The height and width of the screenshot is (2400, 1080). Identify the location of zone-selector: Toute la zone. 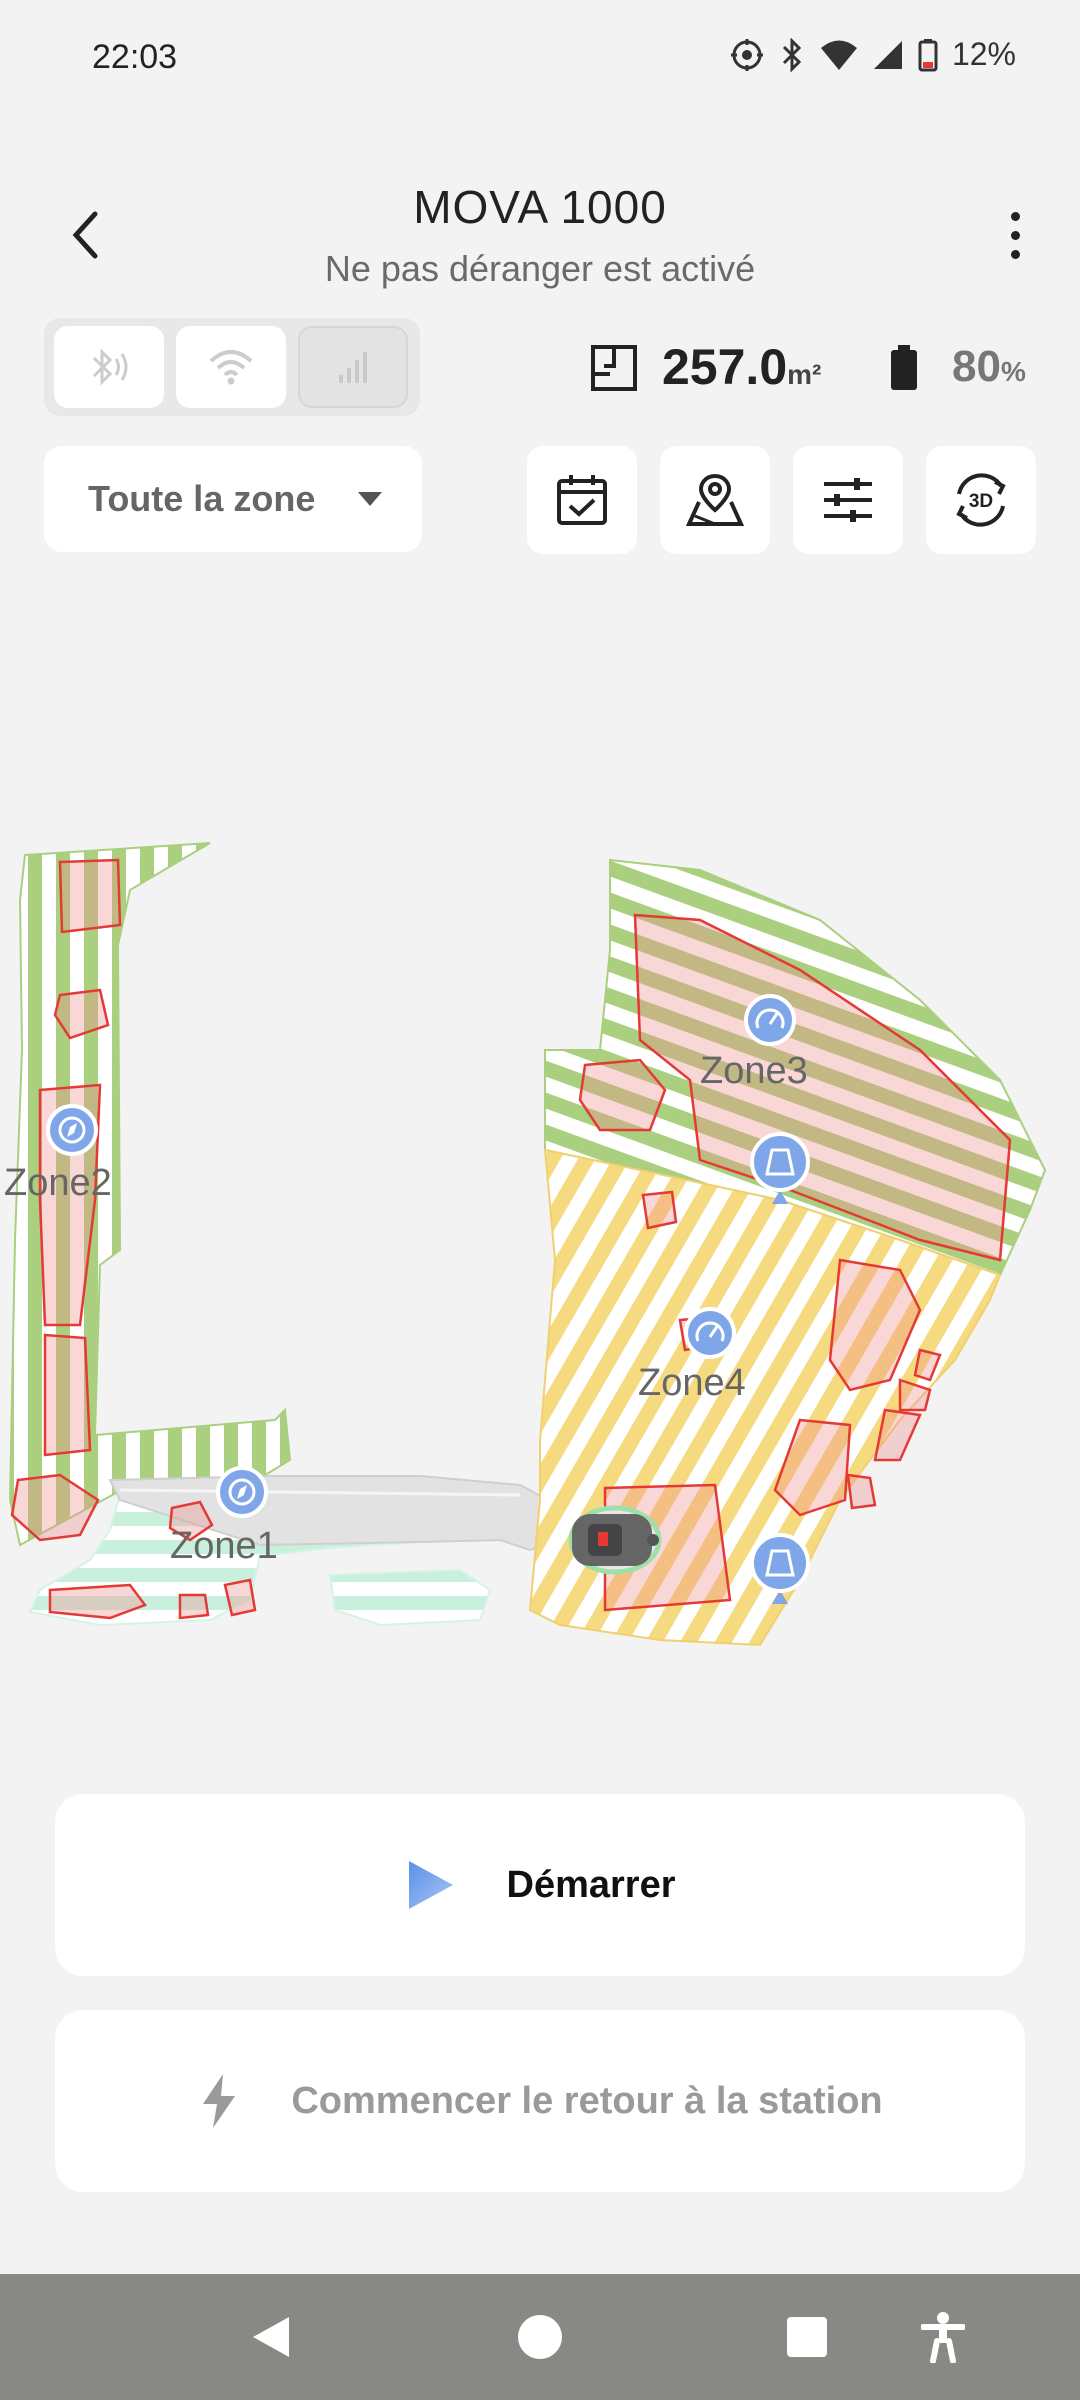
(233, 499).